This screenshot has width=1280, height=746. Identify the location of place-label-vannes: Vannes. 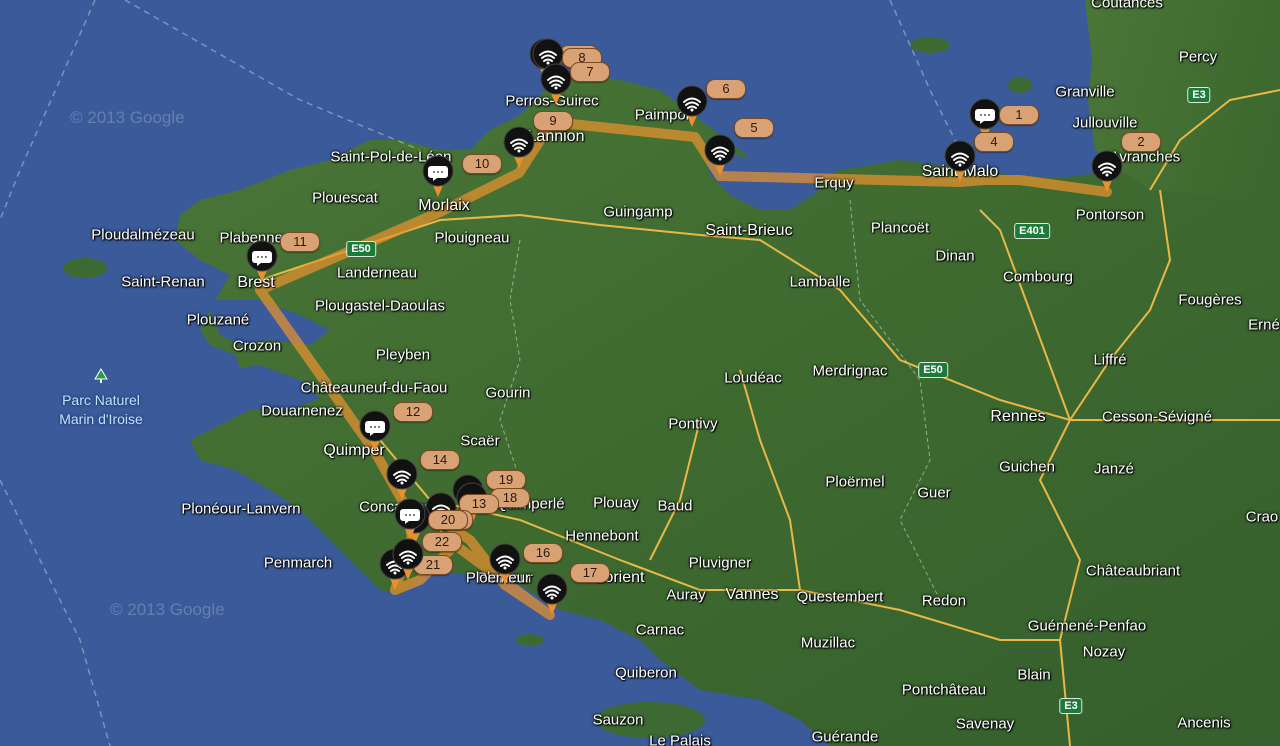
(752, 594).